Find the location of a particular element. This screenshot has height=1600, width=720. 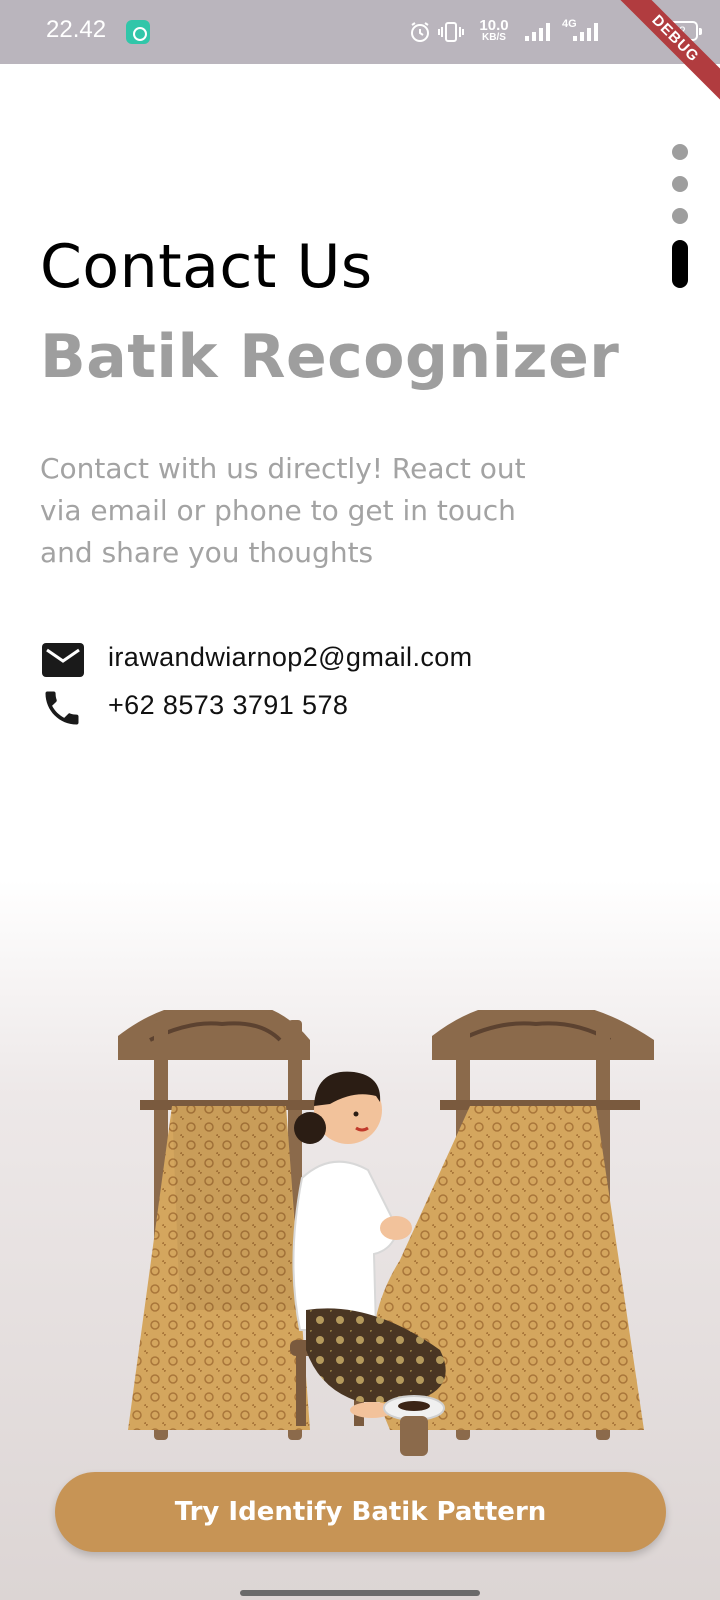

phone-icon is located at coordinates (62, 708).